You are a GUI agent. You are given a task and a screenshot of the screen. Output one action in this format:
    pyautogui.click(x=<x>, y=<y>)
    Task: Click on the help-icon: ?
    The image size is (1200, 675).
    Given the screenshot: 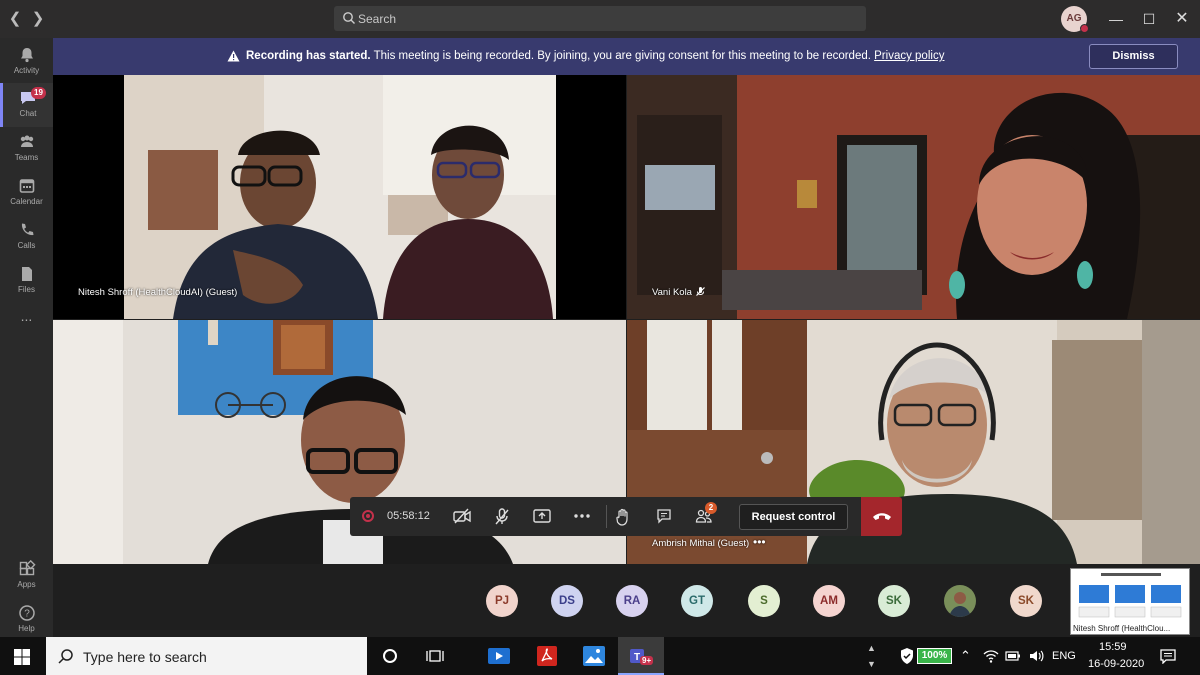 What is the action you would take?
    pyautogui.click(x=26, y=613)
    